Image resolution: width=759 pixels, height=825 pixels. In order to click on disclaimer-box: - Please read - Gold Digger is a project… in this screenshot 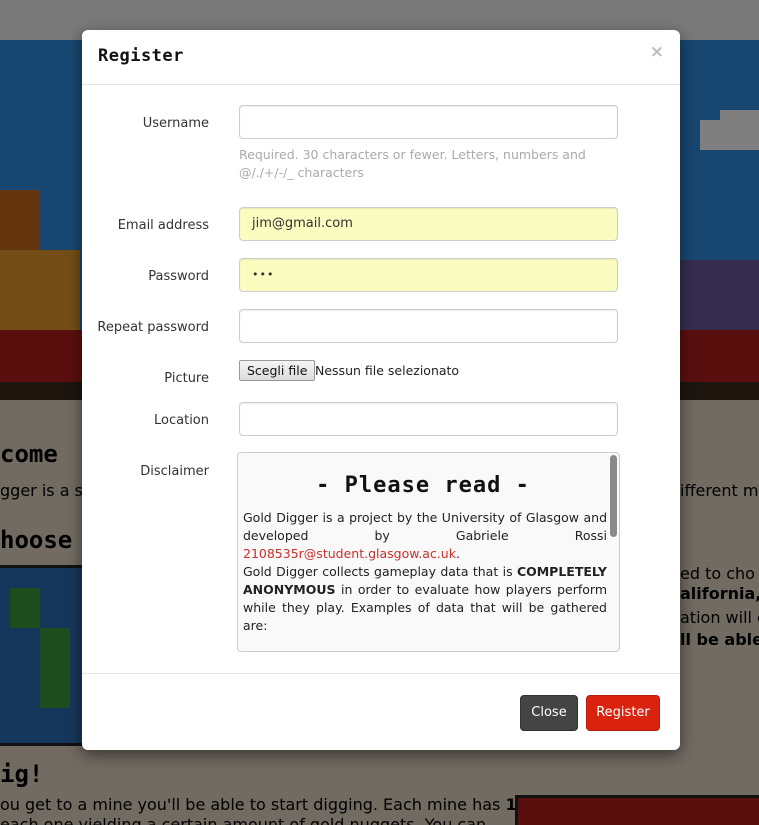, I will do `click(428, 552)`.